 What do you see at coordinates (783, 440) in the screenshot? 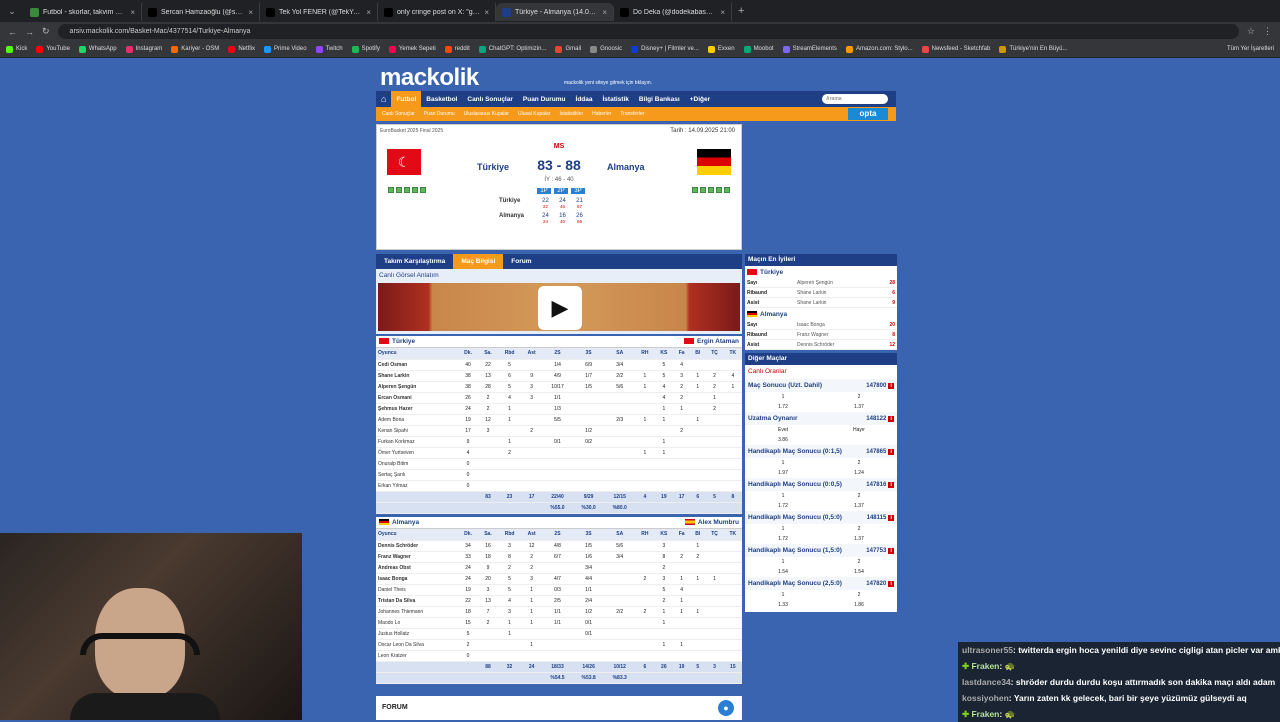
I see `odd-value: 3.86` at bounding box center [783, 440].